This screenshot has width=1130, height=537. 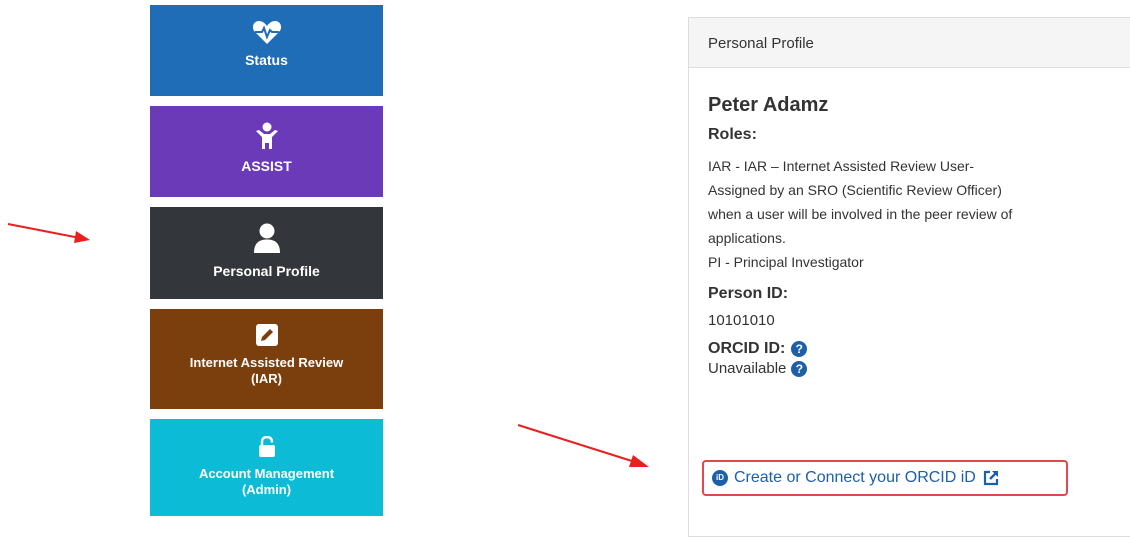 What do you see at coordinates (266, 446) in the screenshot?
I see `unlock-icon` at bounding box center [266, 446].